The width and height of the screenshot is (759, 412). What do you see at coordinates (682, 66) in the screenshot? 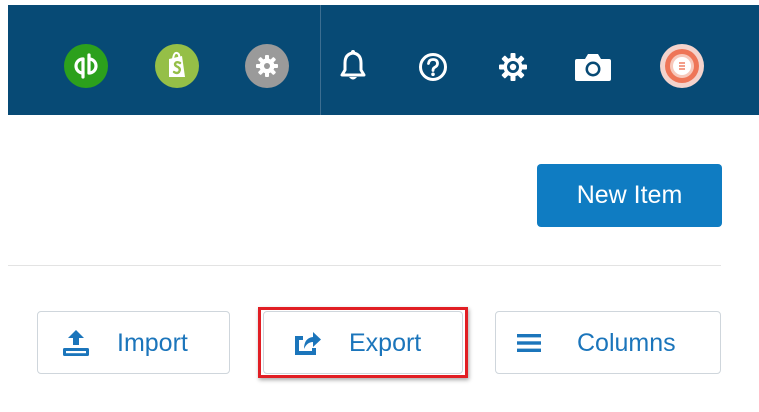
I see `avatar` at bounding box center [682, 66].